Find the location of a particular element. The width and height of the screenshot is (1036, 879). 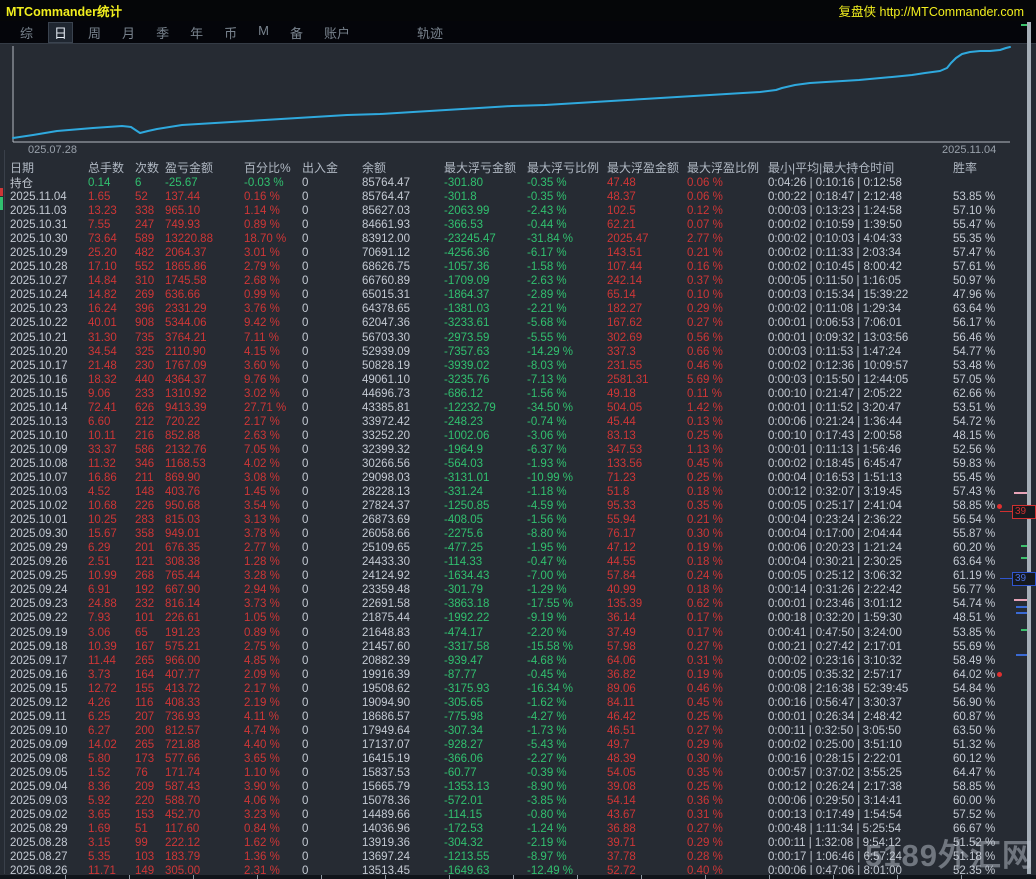

menu-item-5: 年 is located at coordinates (196, 32).